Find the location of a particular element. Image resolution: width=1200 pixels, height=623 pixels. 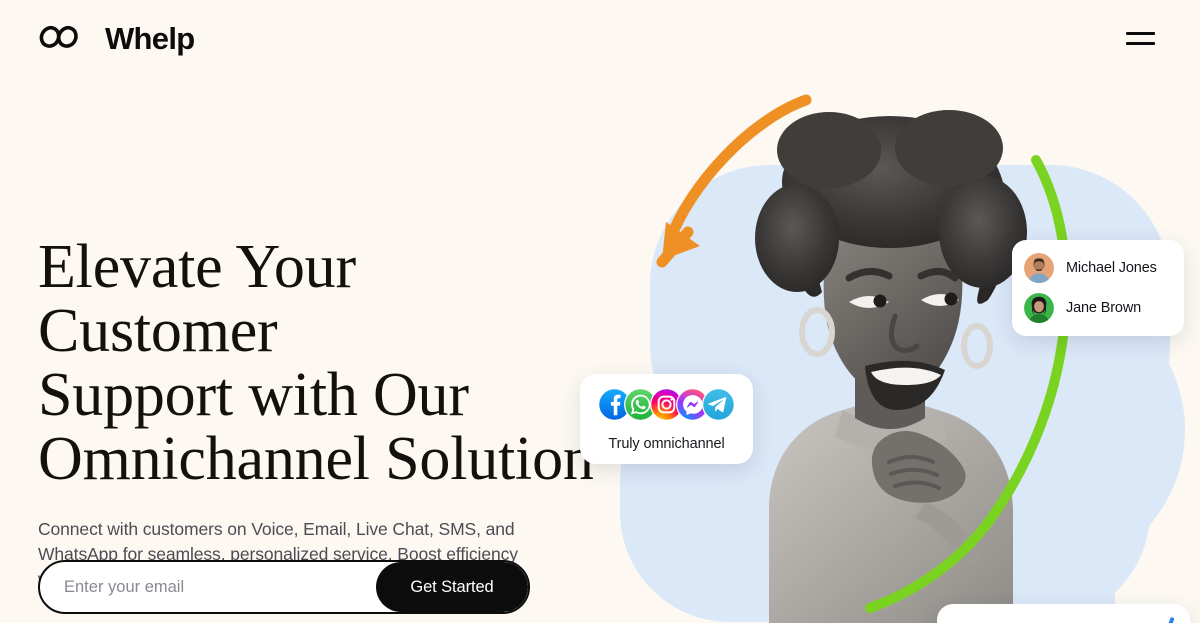

hamburger-menu-icon is located at coordinates (1140, 38).